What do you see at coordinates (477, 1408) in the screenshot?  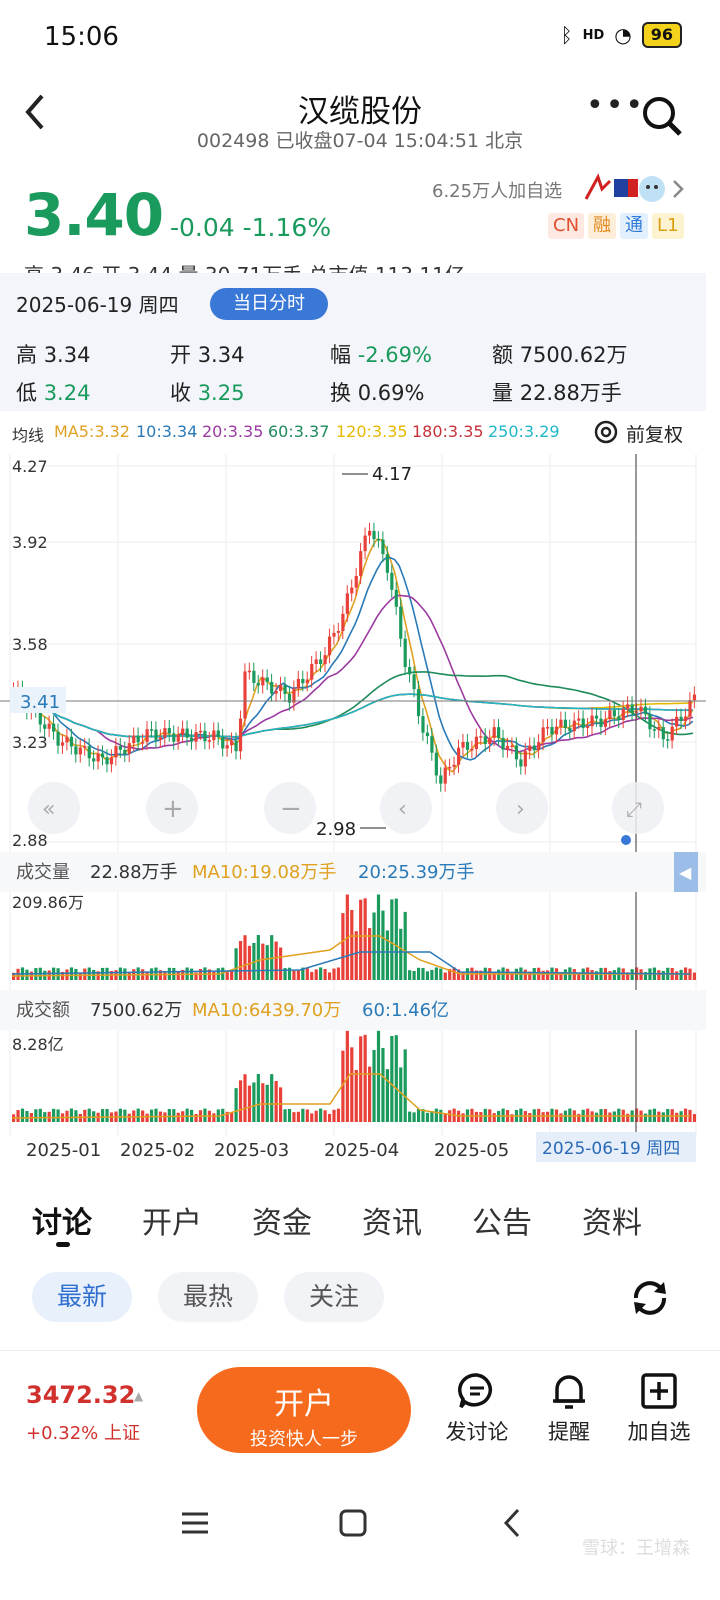 I see `post-discussion-button: 发讨论` at bounding box center [477, 1408].